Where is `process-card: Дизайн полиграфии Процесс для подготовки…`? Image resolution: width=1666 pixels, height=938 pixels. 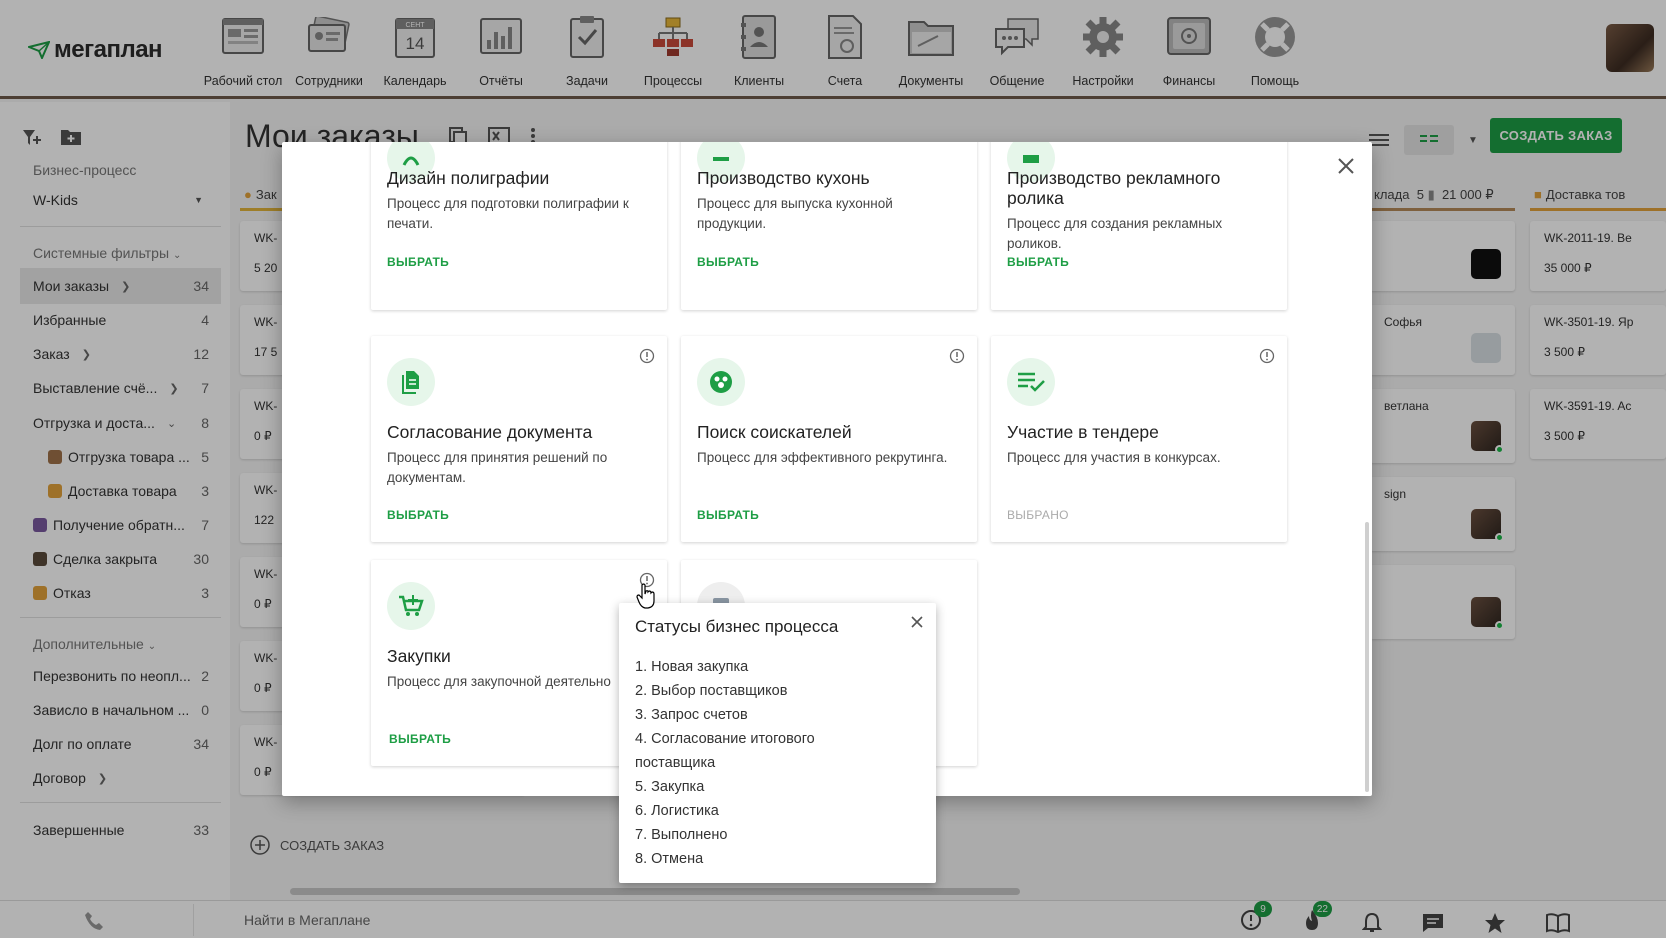 process-card: Дизайн полиграфии Процесс для подготовки… is located at coordinates (519, 226).